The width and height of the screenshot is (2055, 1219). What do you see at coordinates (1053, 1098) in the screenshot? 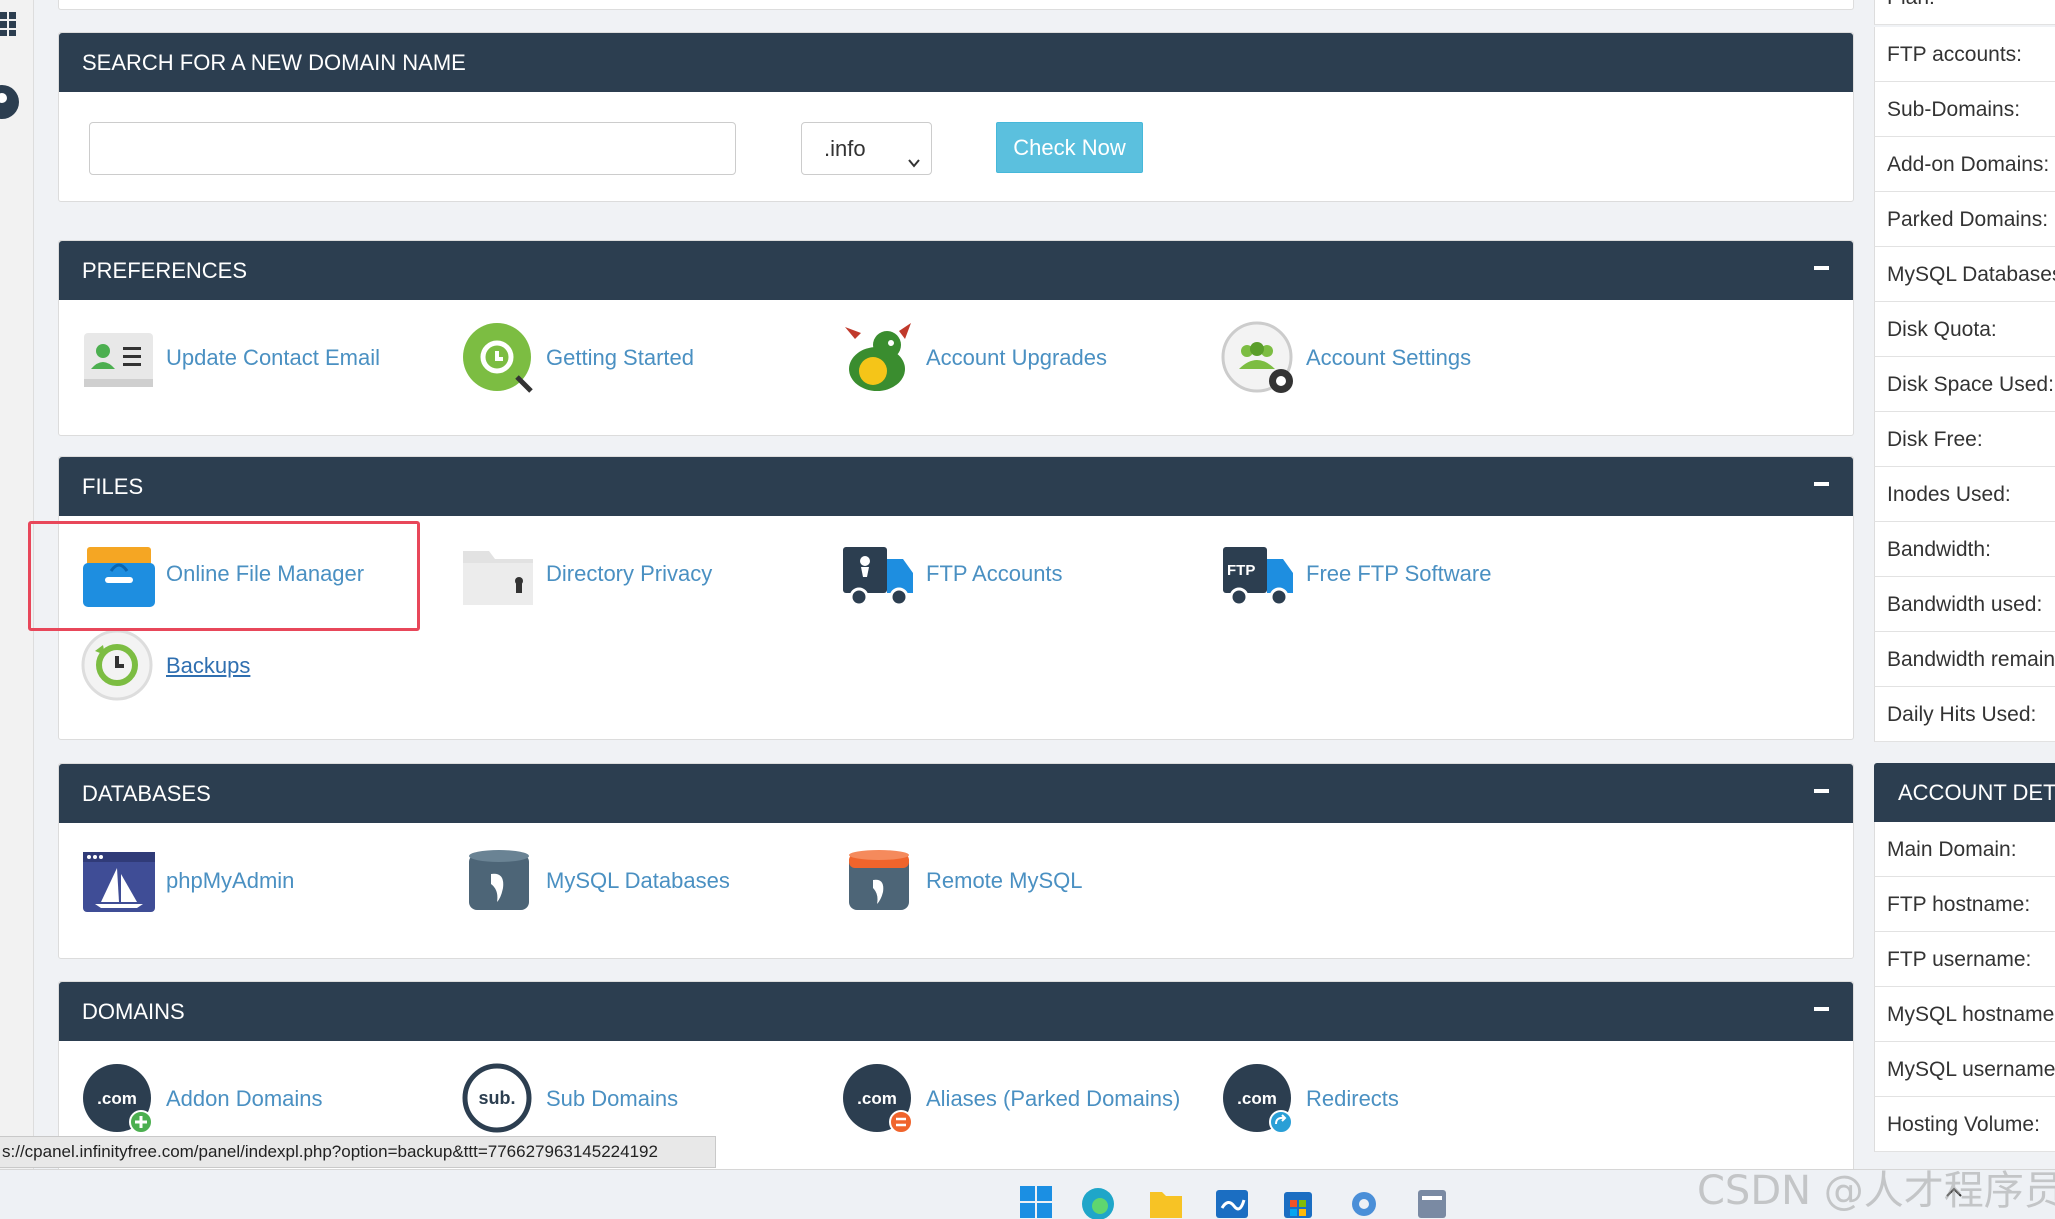
I see `item-label: Aliases (Parked Domains)` at bounding box center [1053, 1098].